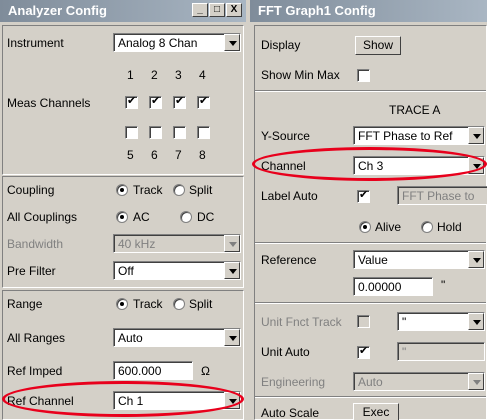 The image size is (487, 420). What do you see at coordinates (179, 101) in the screenshot?
I see `meas-channel-3-checkbox` at bounding box center [179, 101].